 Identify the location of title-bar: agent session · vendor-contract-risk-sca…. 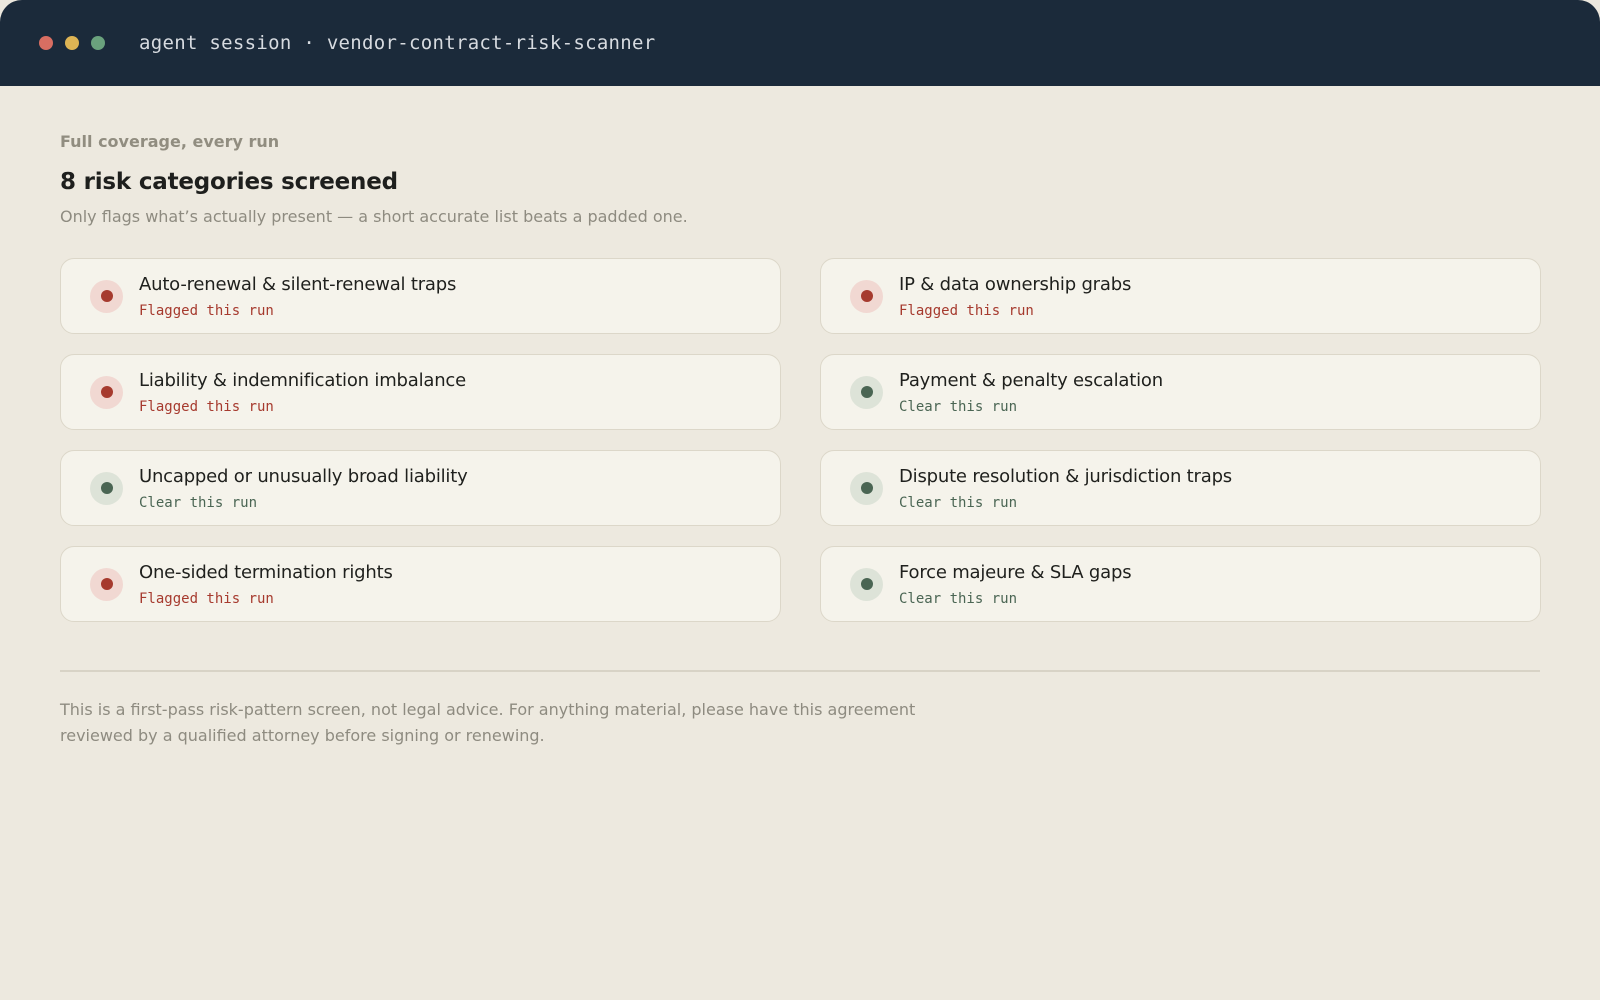
(800, 43).